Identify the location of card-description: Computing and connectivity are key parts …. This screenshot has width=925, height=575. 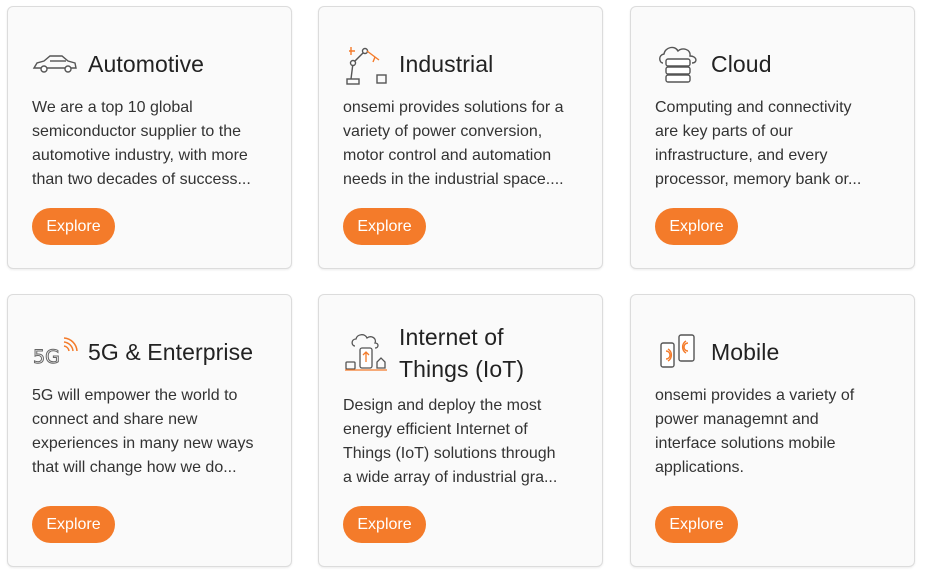
(758, 143).